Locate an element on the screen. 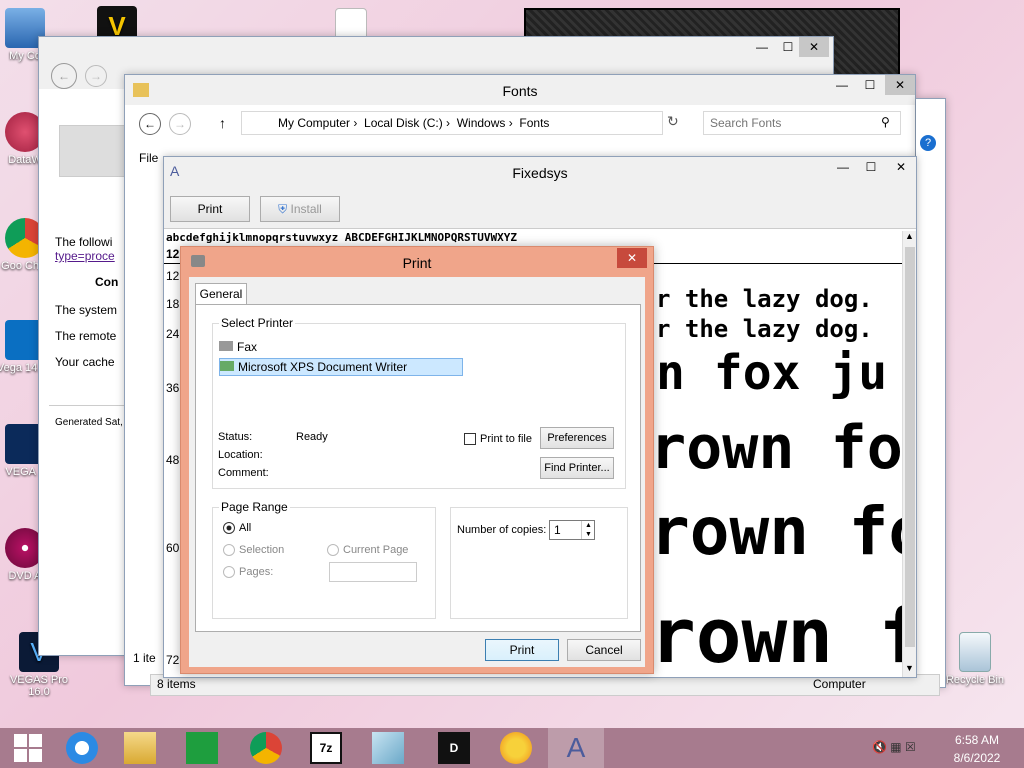 The height and width of the screenshot is (768, 1024). folder-icon is located at coordinates (140, 748).